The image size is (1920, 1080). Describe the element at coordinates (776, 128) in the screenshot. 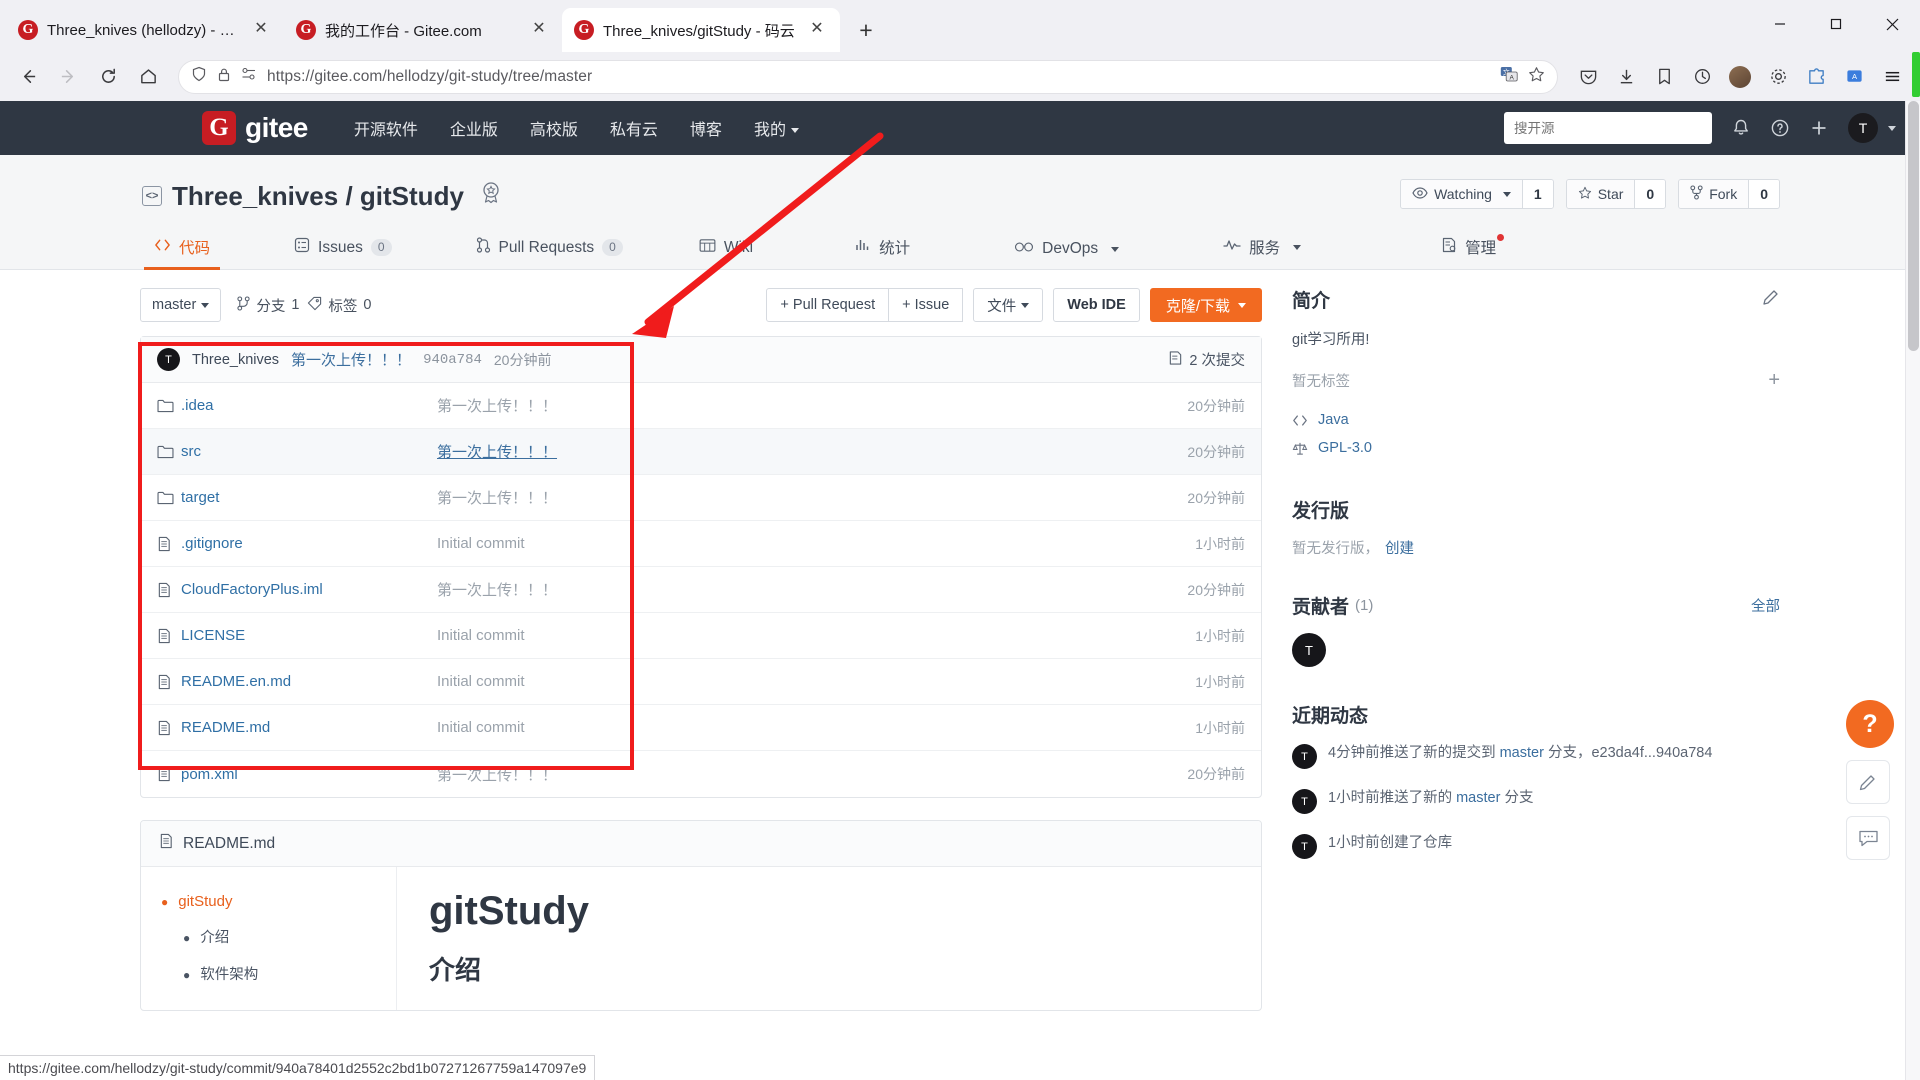

I see `nav-item-mine: 我的` at that location.